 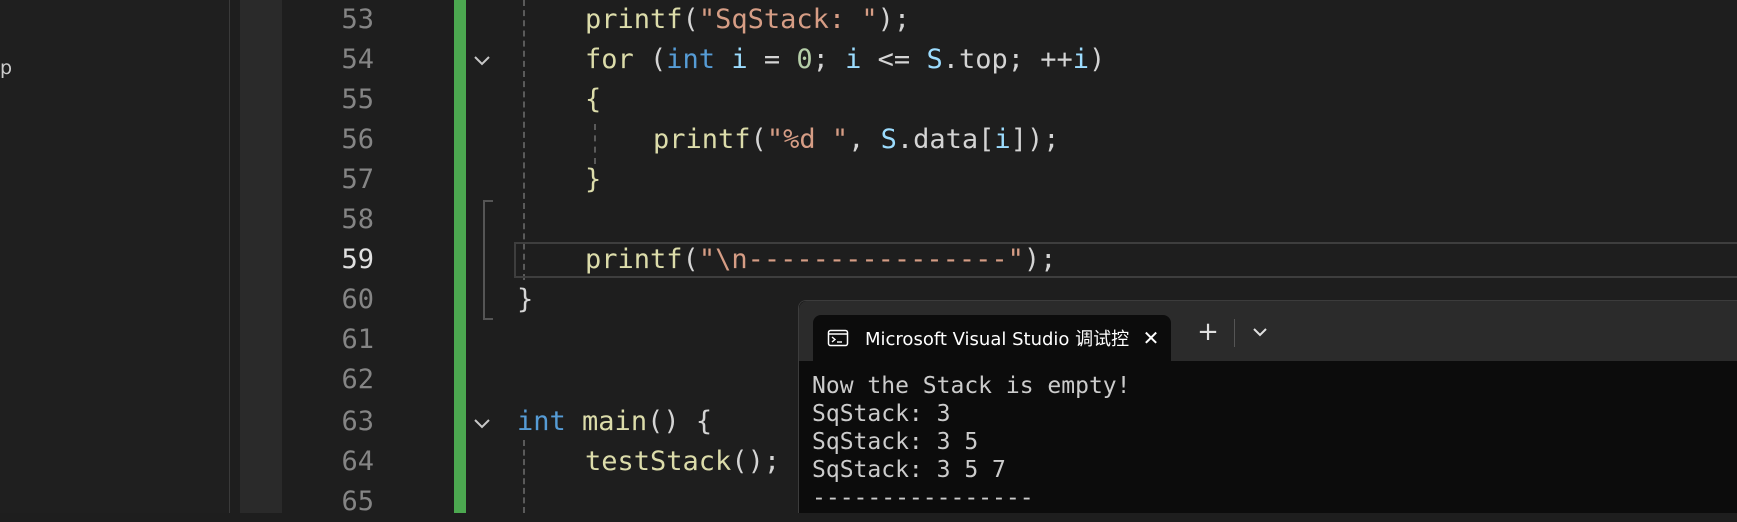 What do you see at coordinates (845, 59) in the screenshot?
I see `code-line-54: for (int i = 0; i <= S.top; ++i)` at bounding box center [845, 59].